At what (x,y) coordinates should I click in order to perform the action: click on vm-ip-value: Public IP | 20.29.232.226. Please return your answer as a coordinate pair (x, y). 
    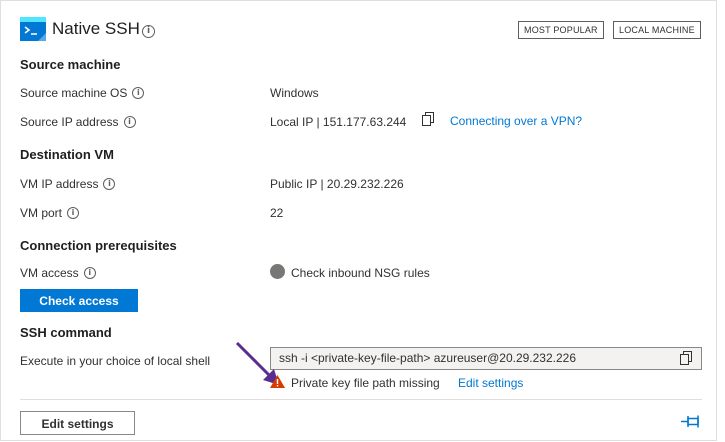
    Looking at the image, I should click on (337, 184).